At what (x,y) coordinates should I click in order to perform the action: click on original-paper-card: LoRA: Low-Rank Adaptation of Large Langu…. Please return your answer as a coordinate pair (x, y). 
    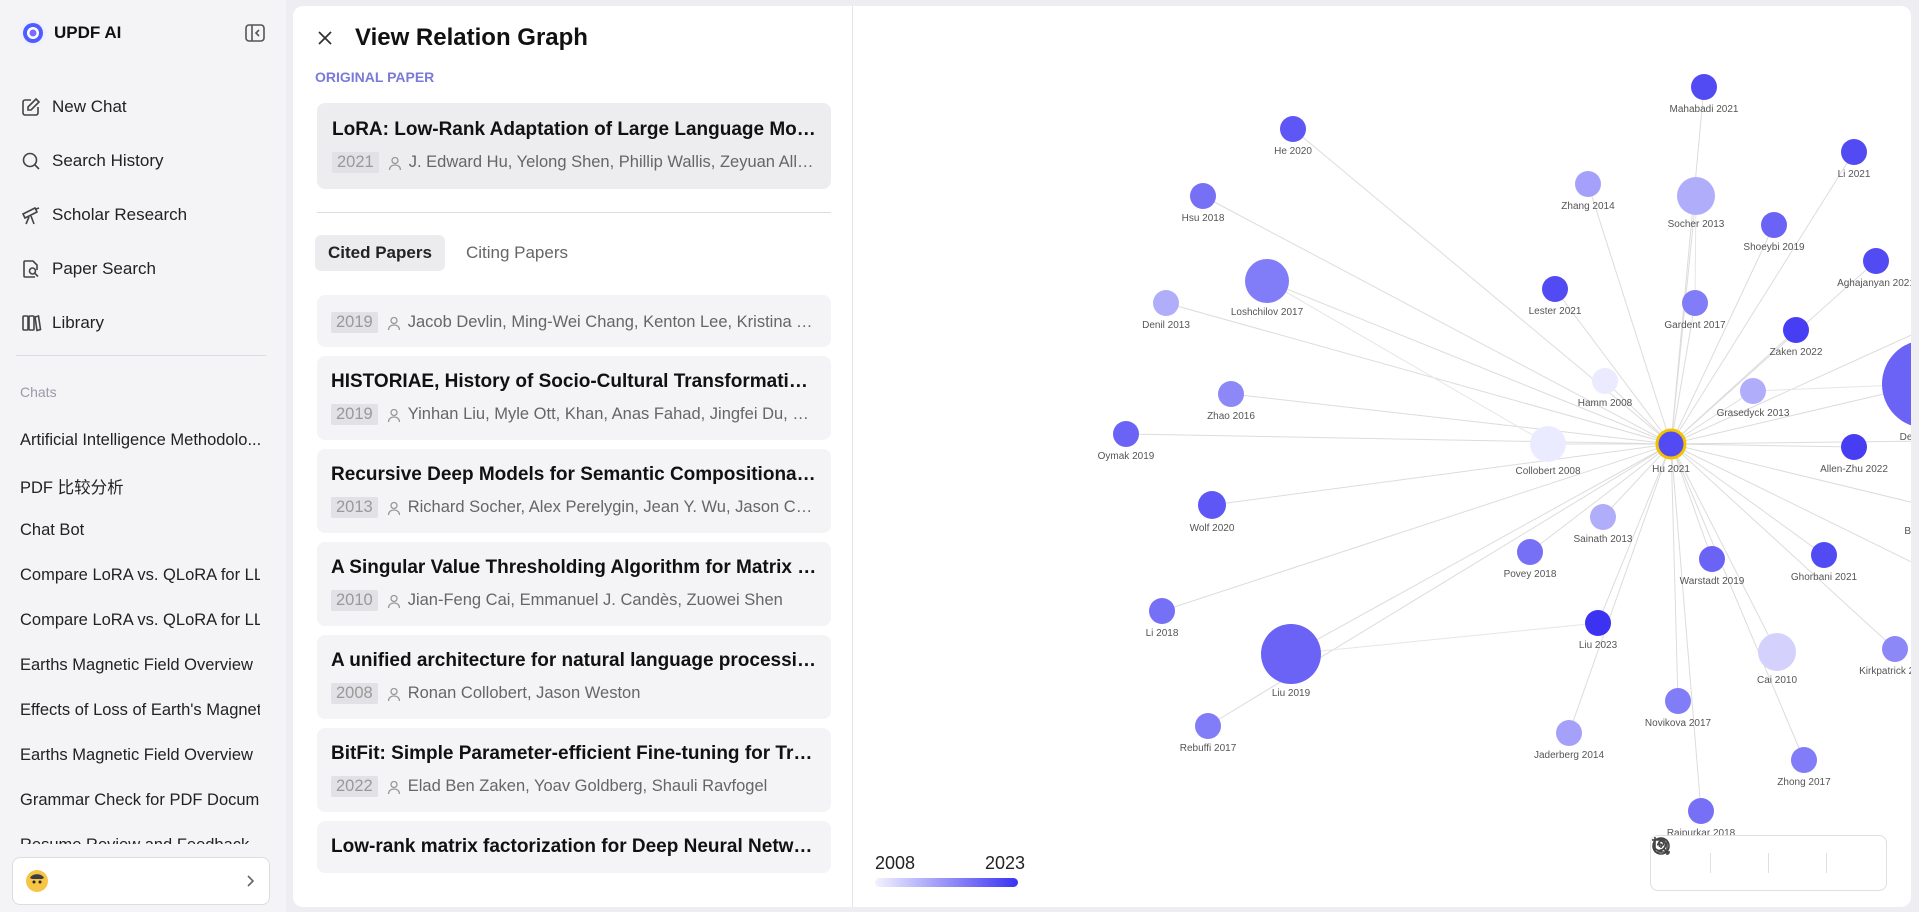
    Looking at the image, I should click on (574, 146).